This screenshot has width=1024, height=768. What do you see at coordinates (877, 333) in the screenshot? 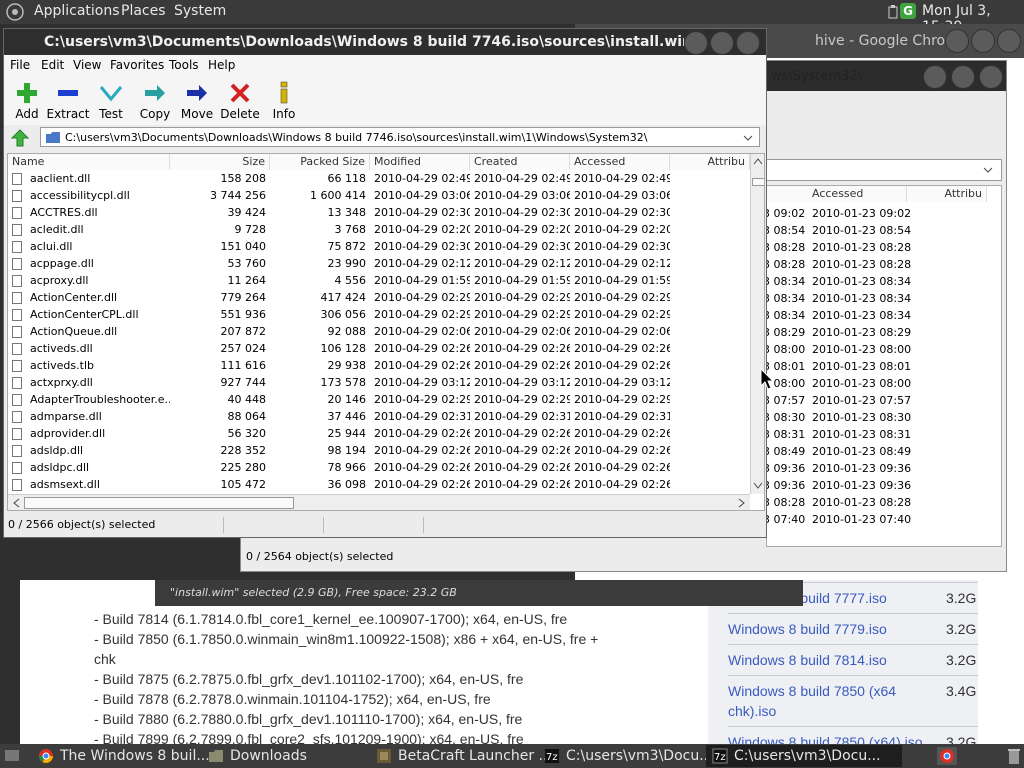
I see `table-row: 3 08:29 2010-01-23 08:29` at bounding box center [877, 333].